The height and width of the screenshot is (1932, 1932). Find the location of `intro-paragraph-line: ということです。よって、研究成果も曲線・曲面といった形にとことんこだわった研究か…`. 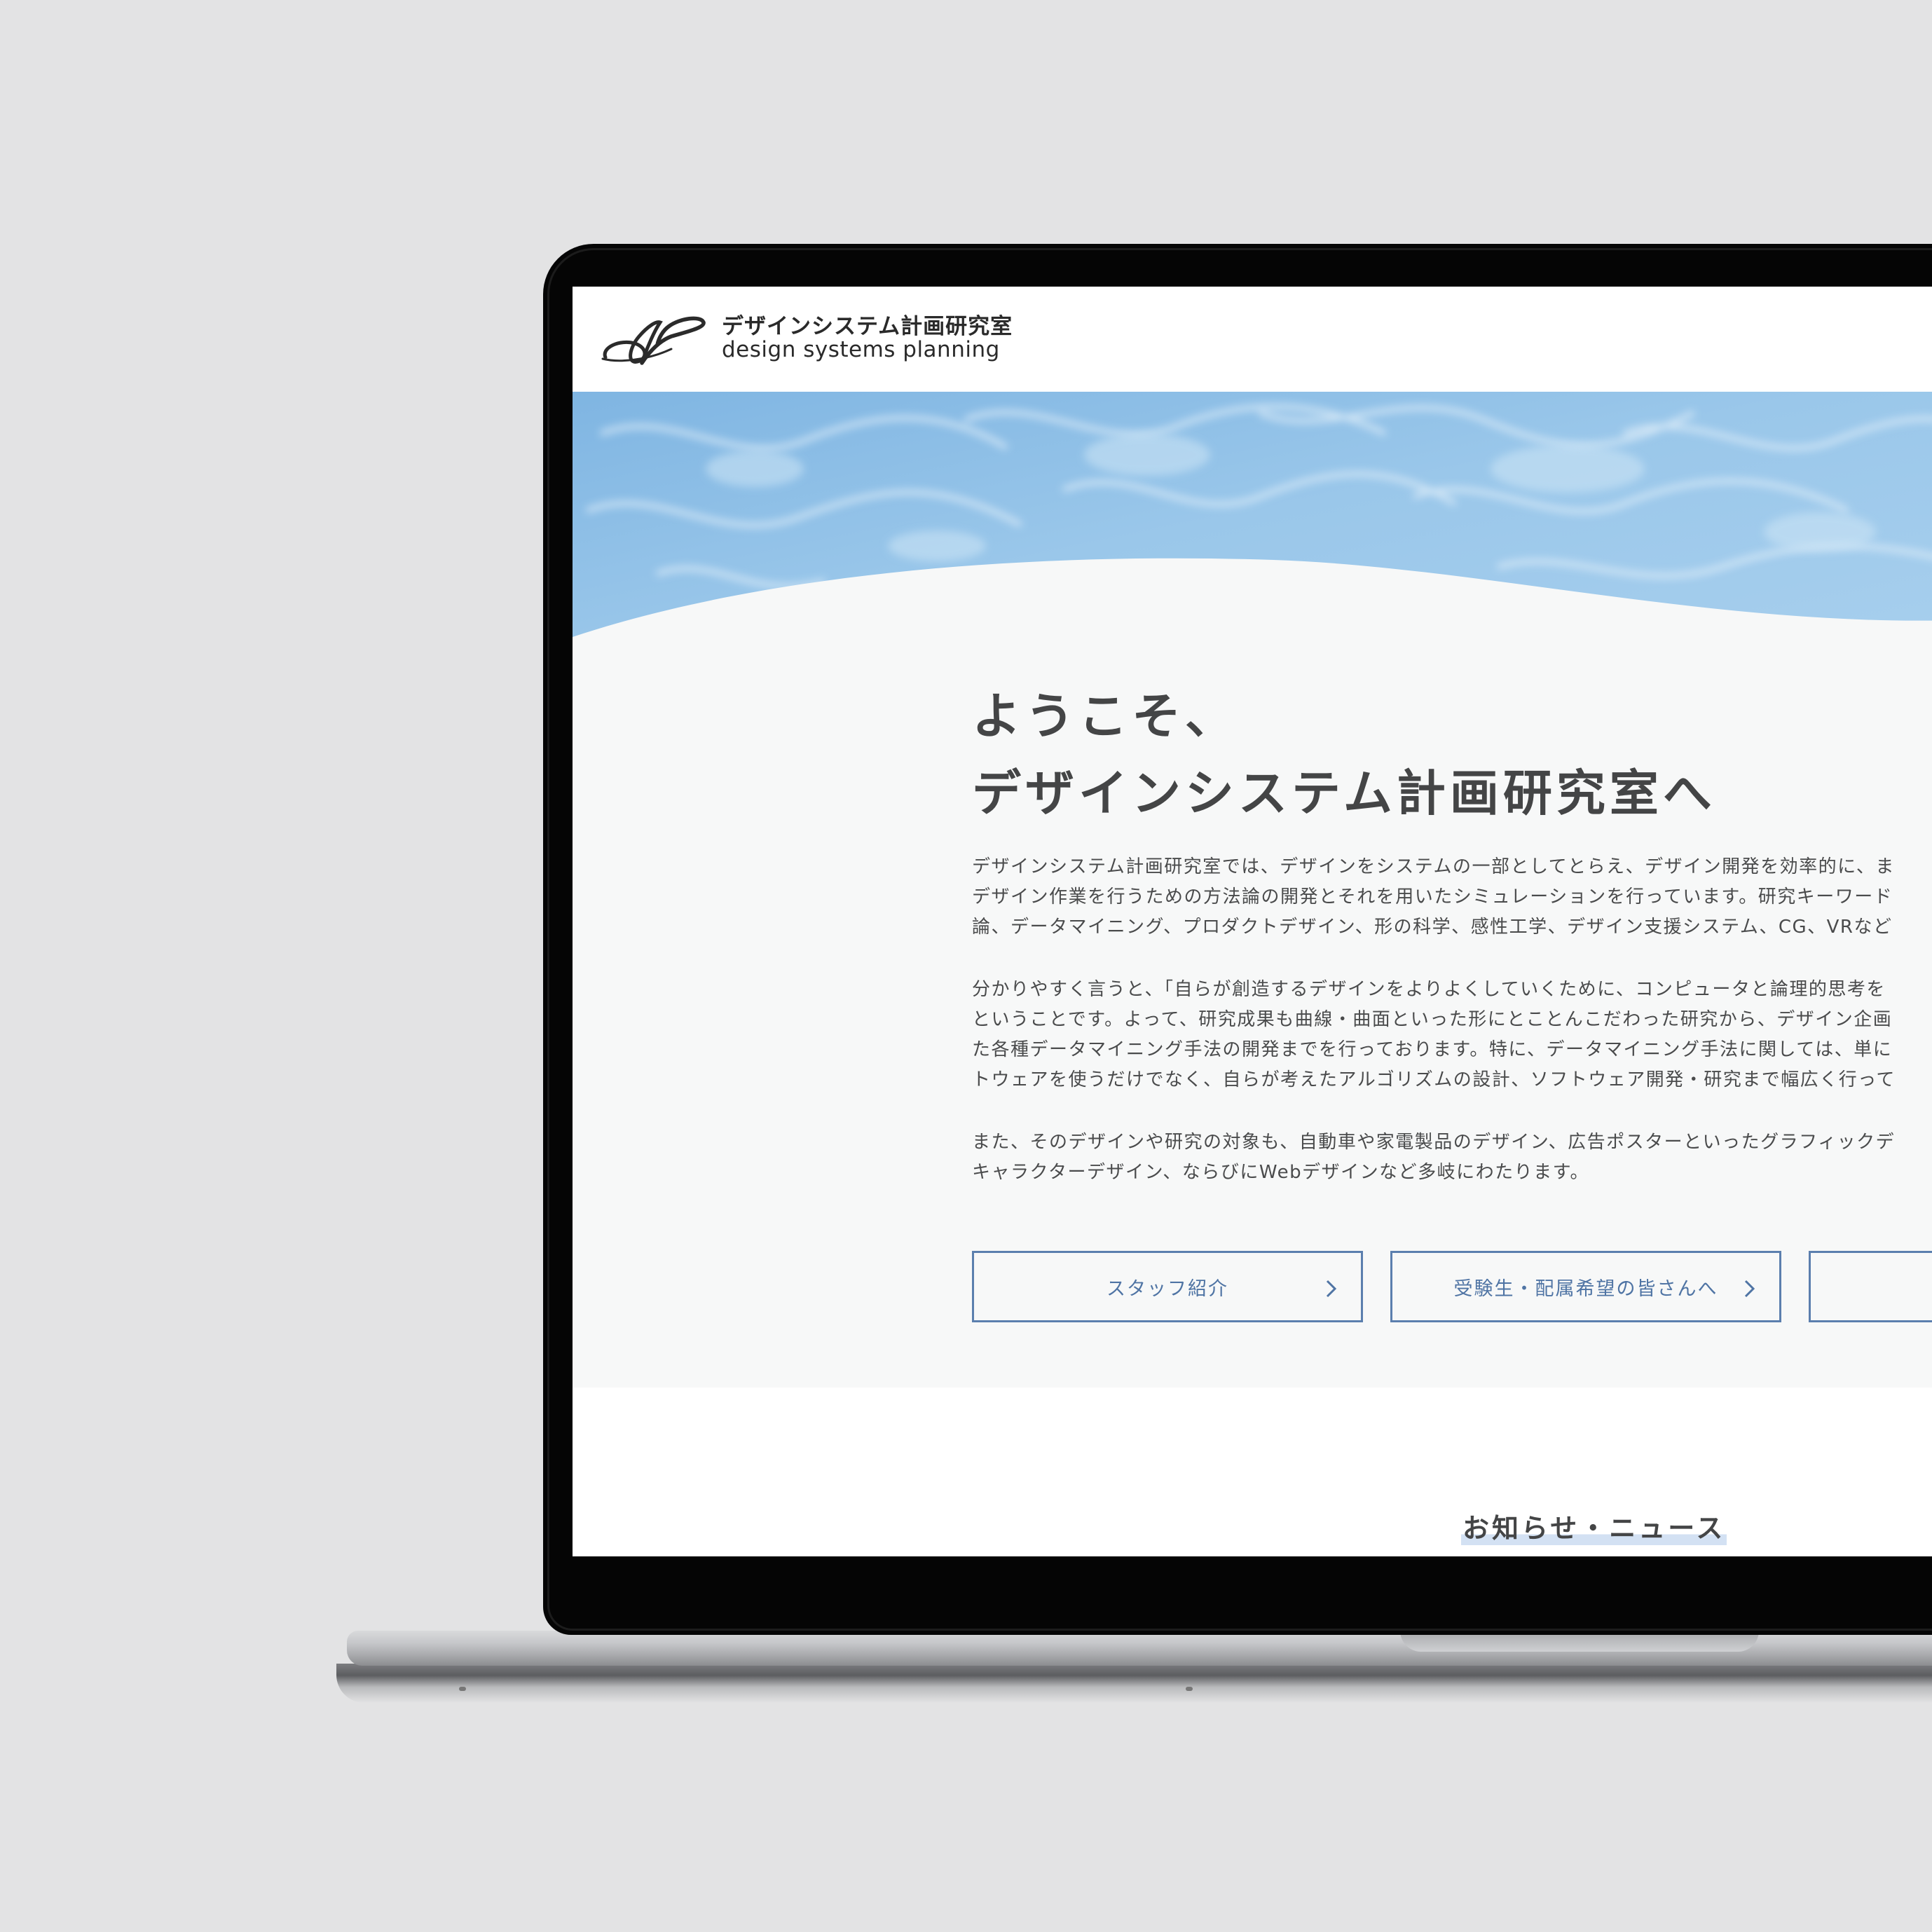

intro-paragraph-line: ということです。よって、研究成果も曲線・曲面といった形にとことんこだわった研究か… is located at coordinates (1433, 1019).